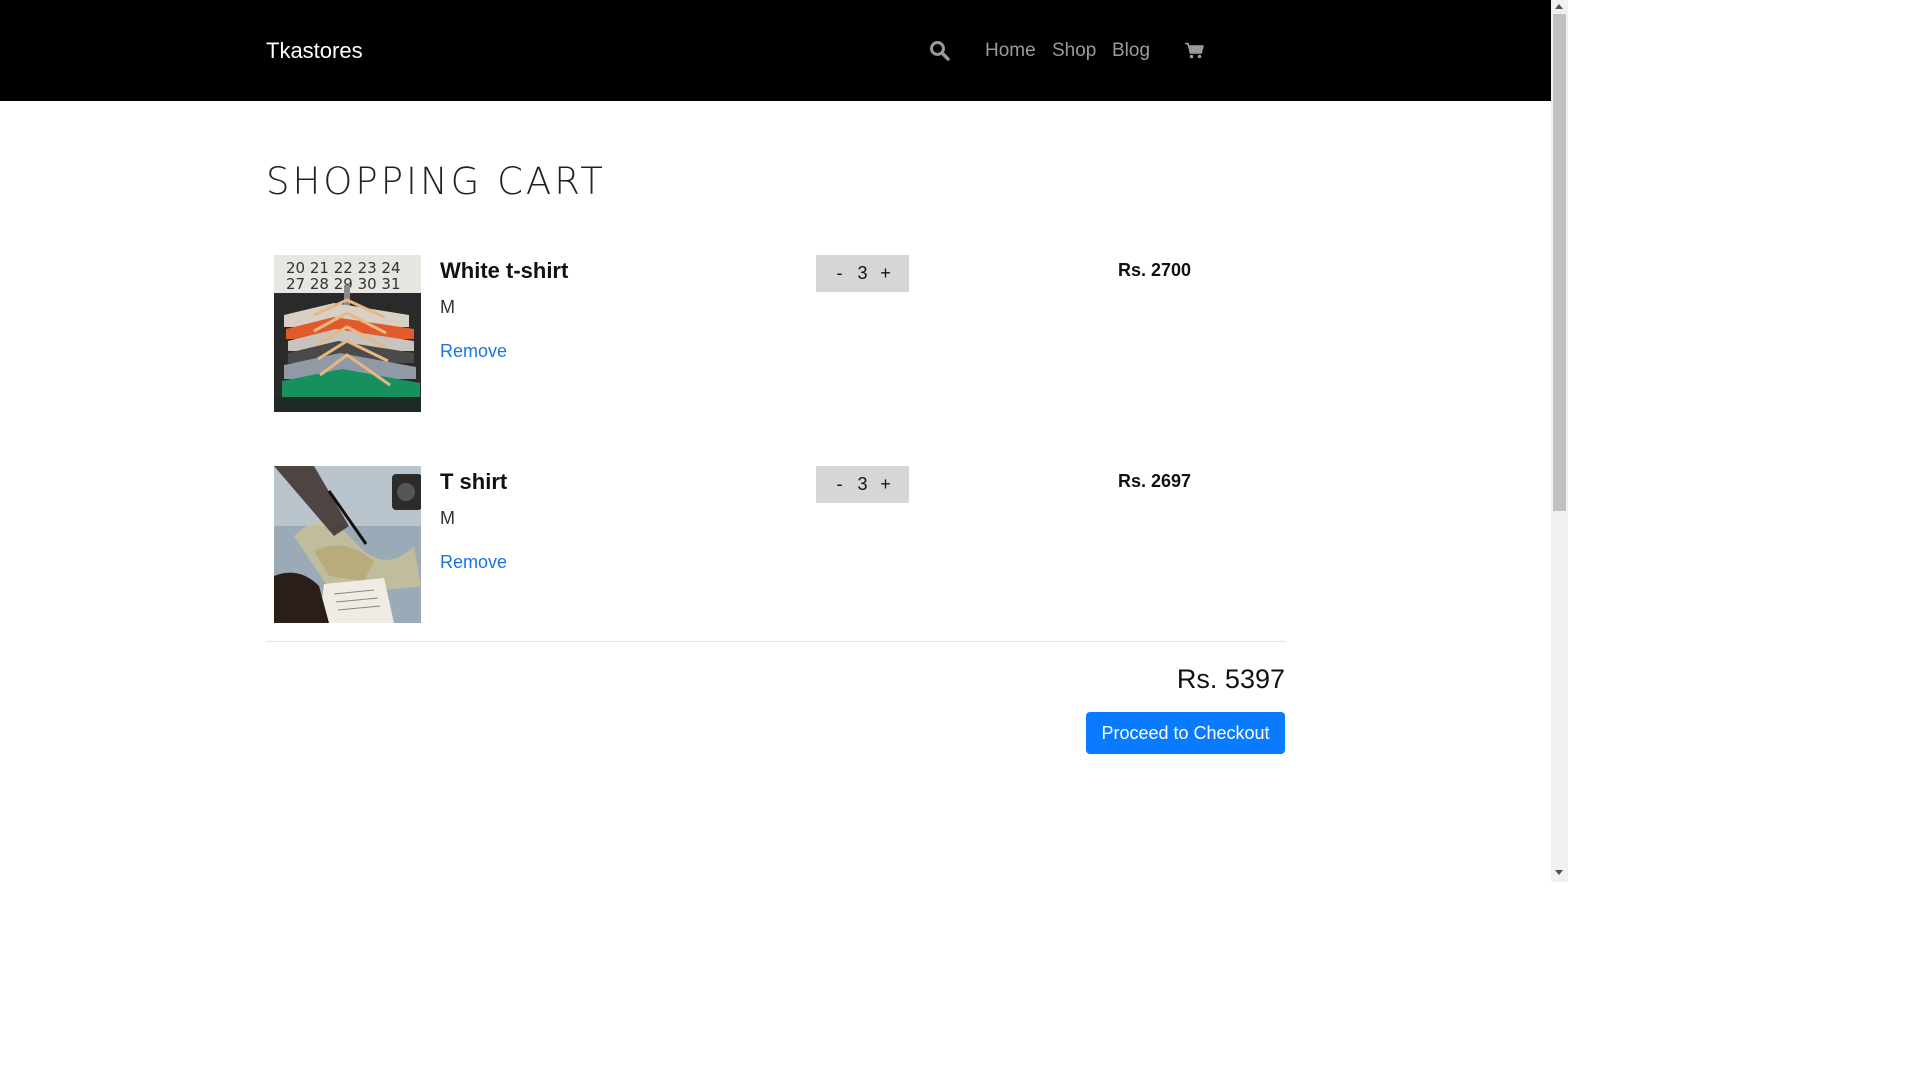 This screenshot has width=1920, height=1080. What do you see at coordinates (1185, 733) in the screenshot?
I see `proceed-to-checkout-button: Proceed to Checkout` at bounding box center [1185, 733].